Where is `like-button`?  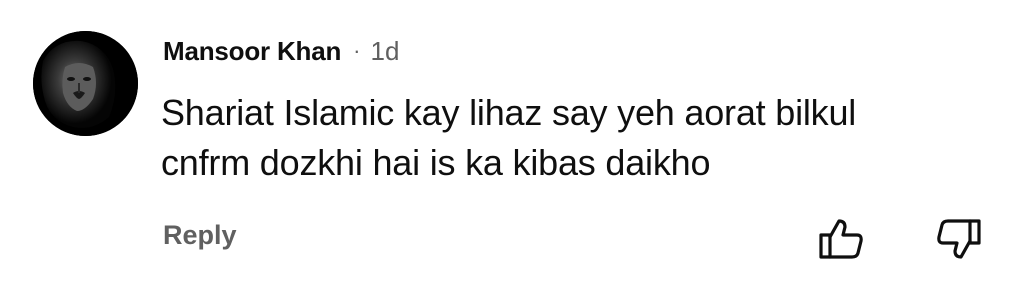
like-button is located at coordinates (841, 239).